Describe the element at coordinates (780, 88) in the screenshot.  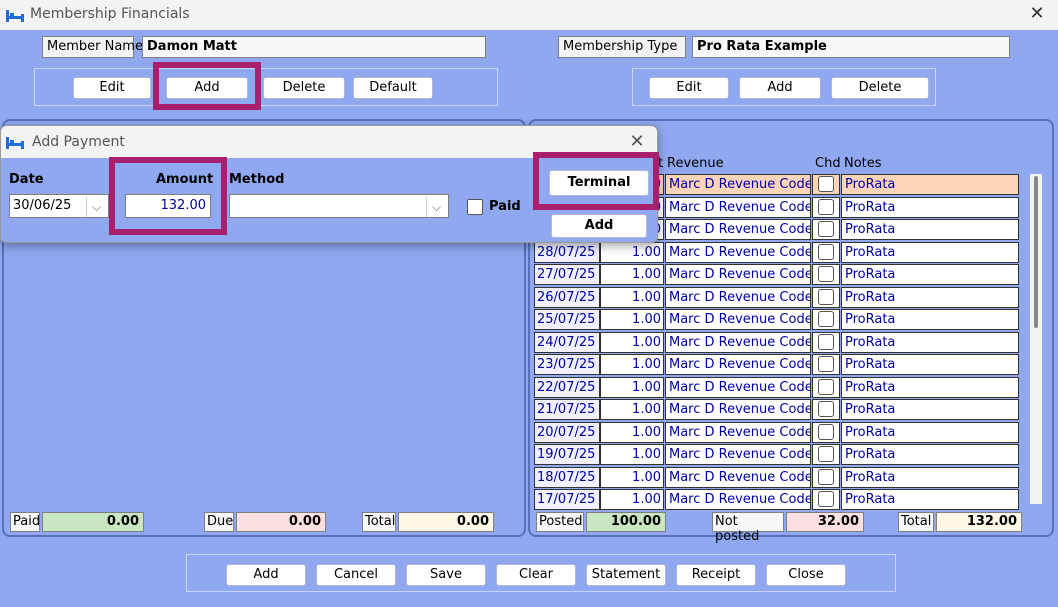
I see `membership-add-button: Add` at that location.